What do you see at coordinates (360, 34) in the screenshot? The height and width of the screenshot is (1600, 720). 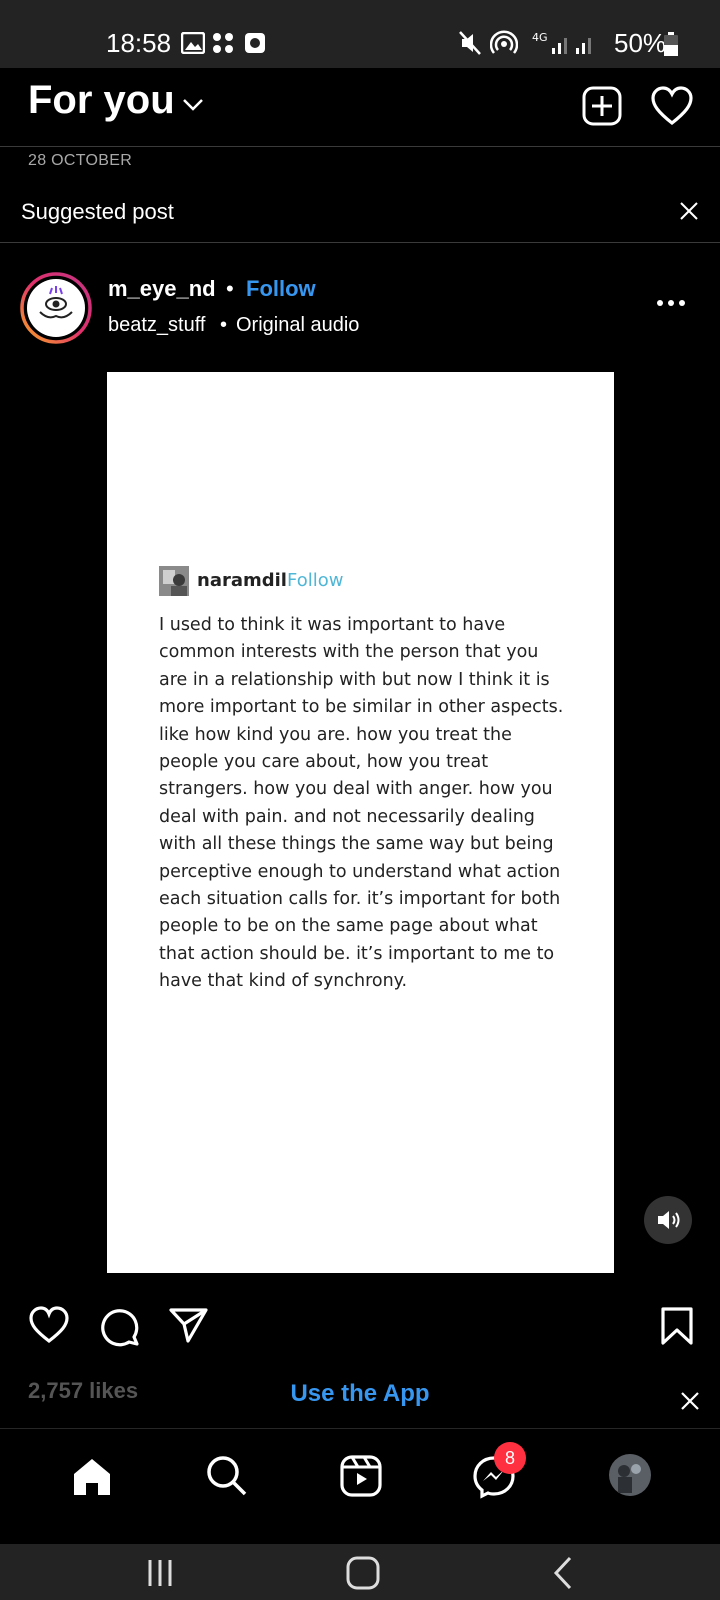 I see `status-bar: 18:58 4G 50%` at bounding box center [360, 34].